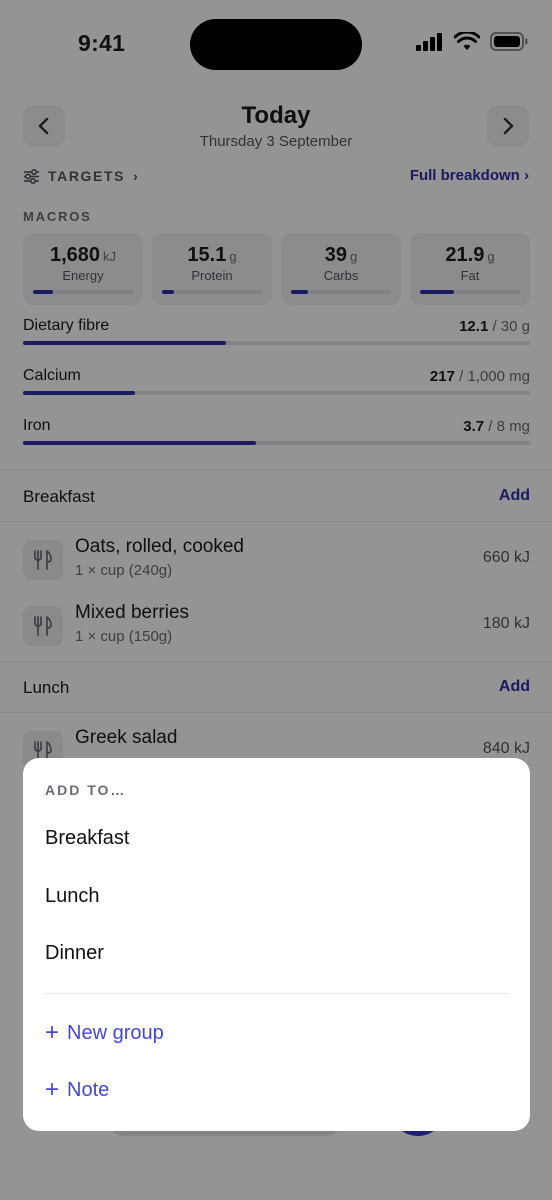 Image resolution: width=552 pixels, height=1200 pixels. I want to click on note-button: + Note, so click(77, 1090).